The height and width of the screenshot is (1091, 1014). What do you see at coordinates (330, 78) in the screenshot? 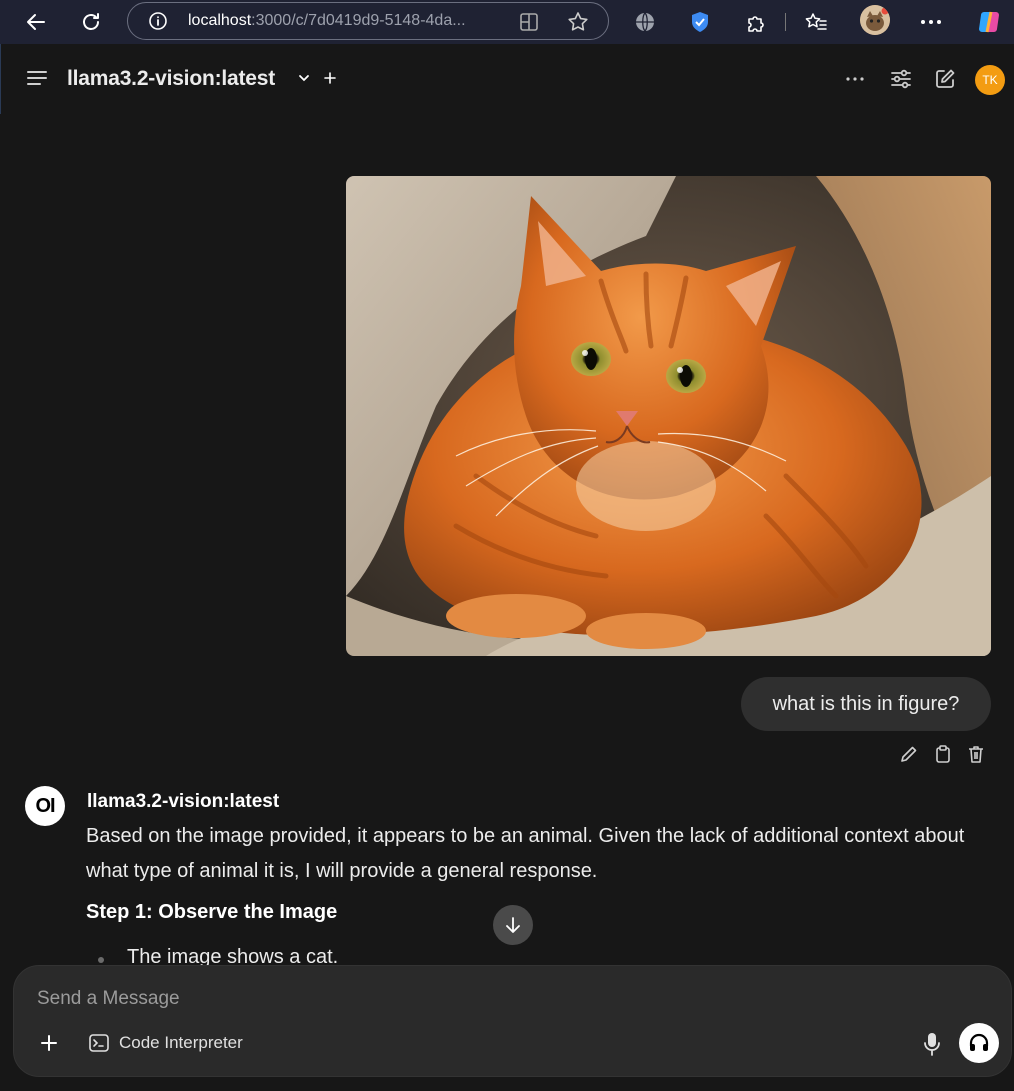
I see `add-model-icon` at bounding box center [330, 78].